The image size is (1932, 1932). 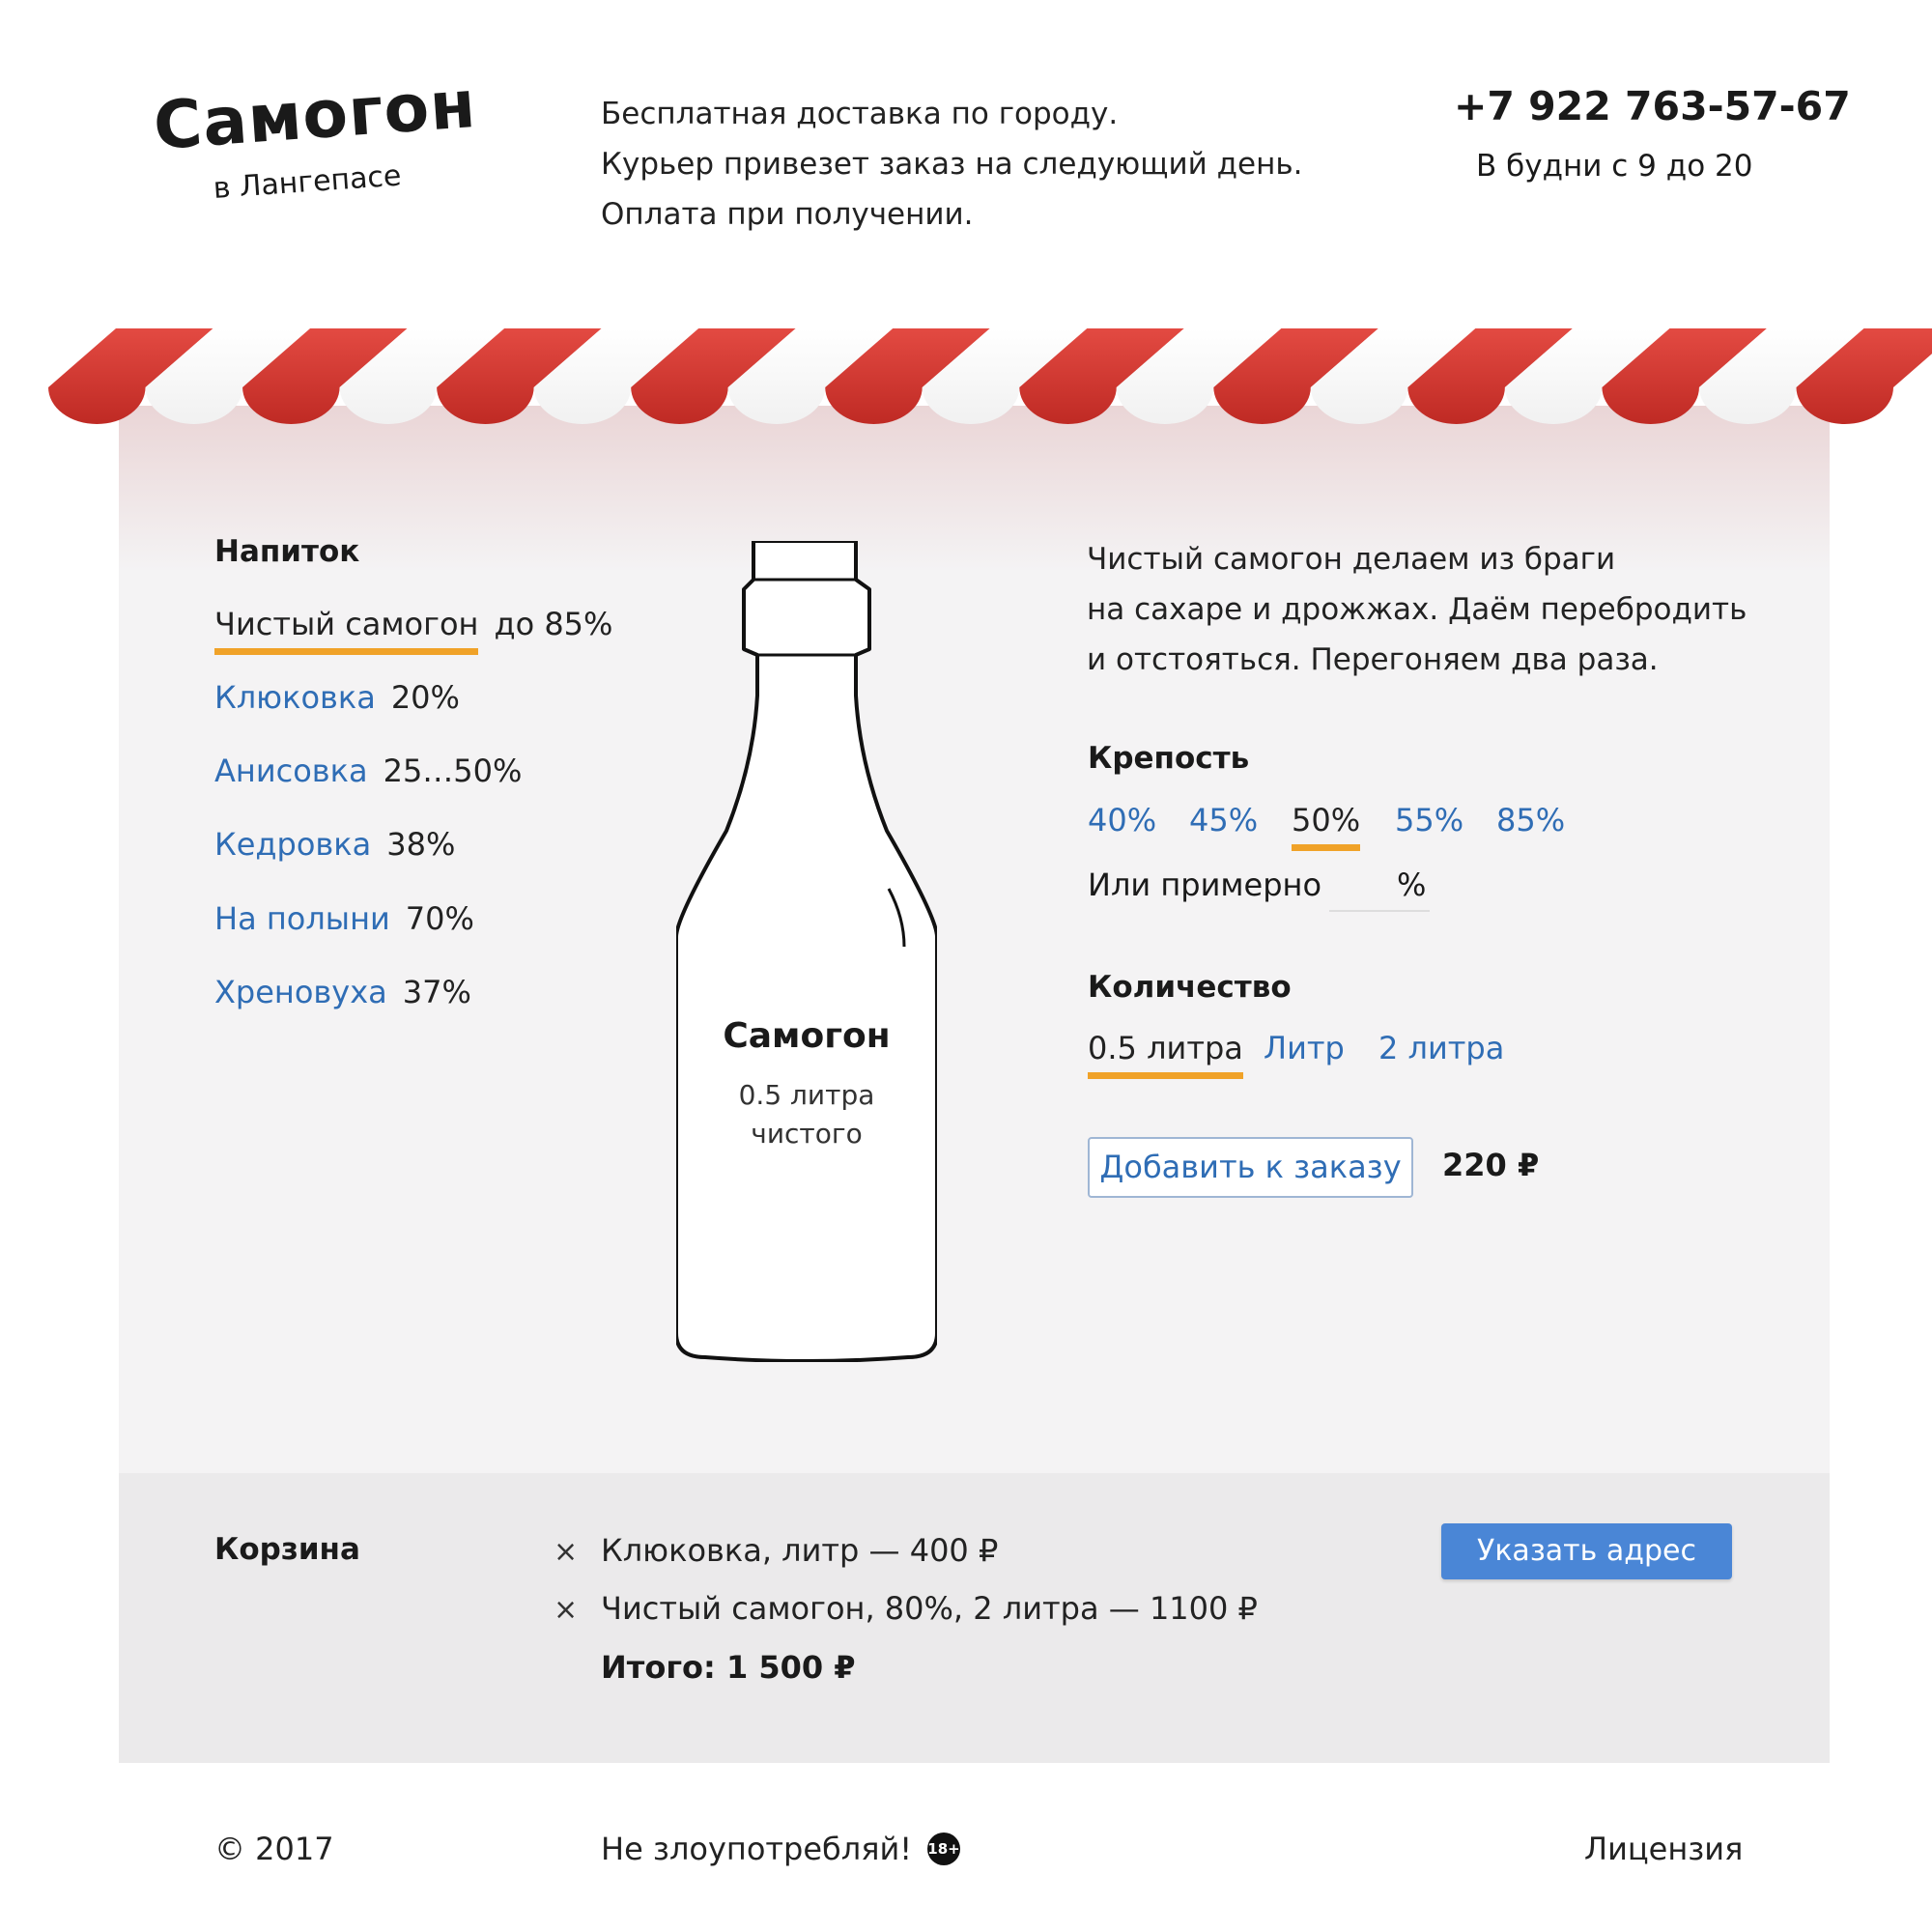 What do you see at coordinates (807, 1134) in the screenshot?
I see `bottle-label-line: чистого` at bounding box center [807, 1134].